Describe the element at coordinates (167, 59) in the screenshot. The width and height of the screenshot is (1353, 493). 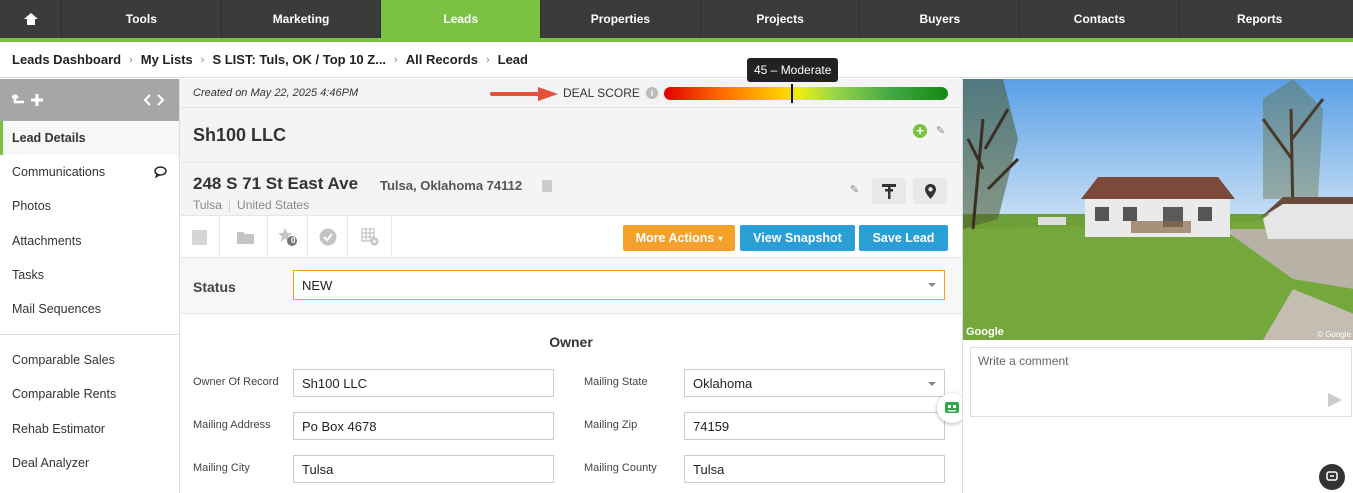
I see `breadcrumb-my-lists: My Lists` at that location.